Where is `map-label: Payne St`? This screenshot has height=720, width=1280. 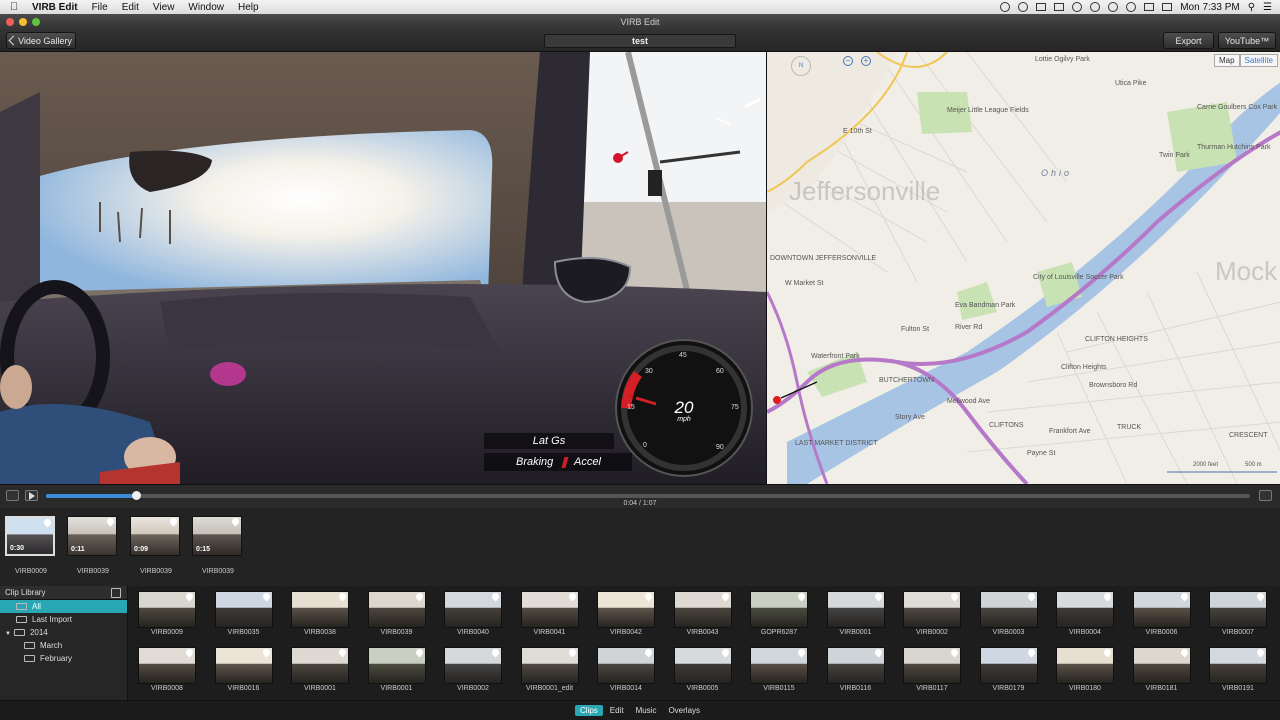
map-label: Payne St is located at coordinates (1041, 453).